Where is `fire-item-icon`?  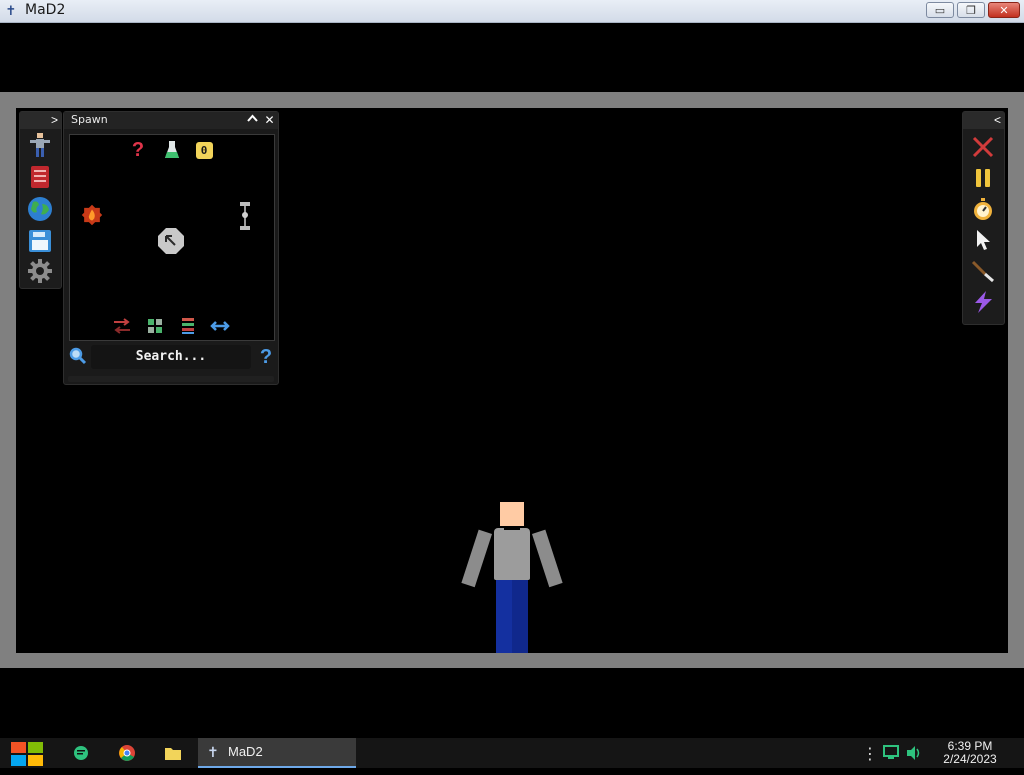 fire-item-icon is located at coordinates (92, 215).